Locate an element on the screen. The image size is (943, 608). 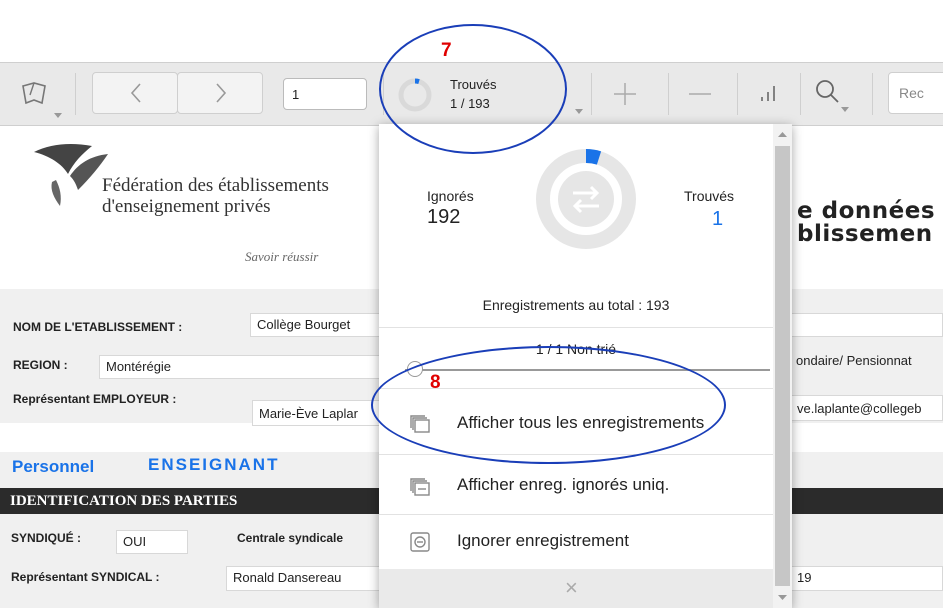
quick-find-input: Rec is located at coordinates (915, 93).